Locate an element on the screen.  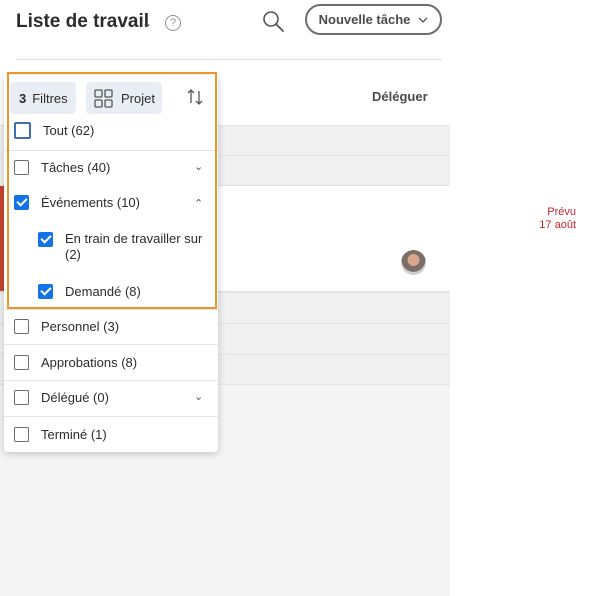
filter-option-approvals: Approbations (8) is located at coordinates (75, 362).